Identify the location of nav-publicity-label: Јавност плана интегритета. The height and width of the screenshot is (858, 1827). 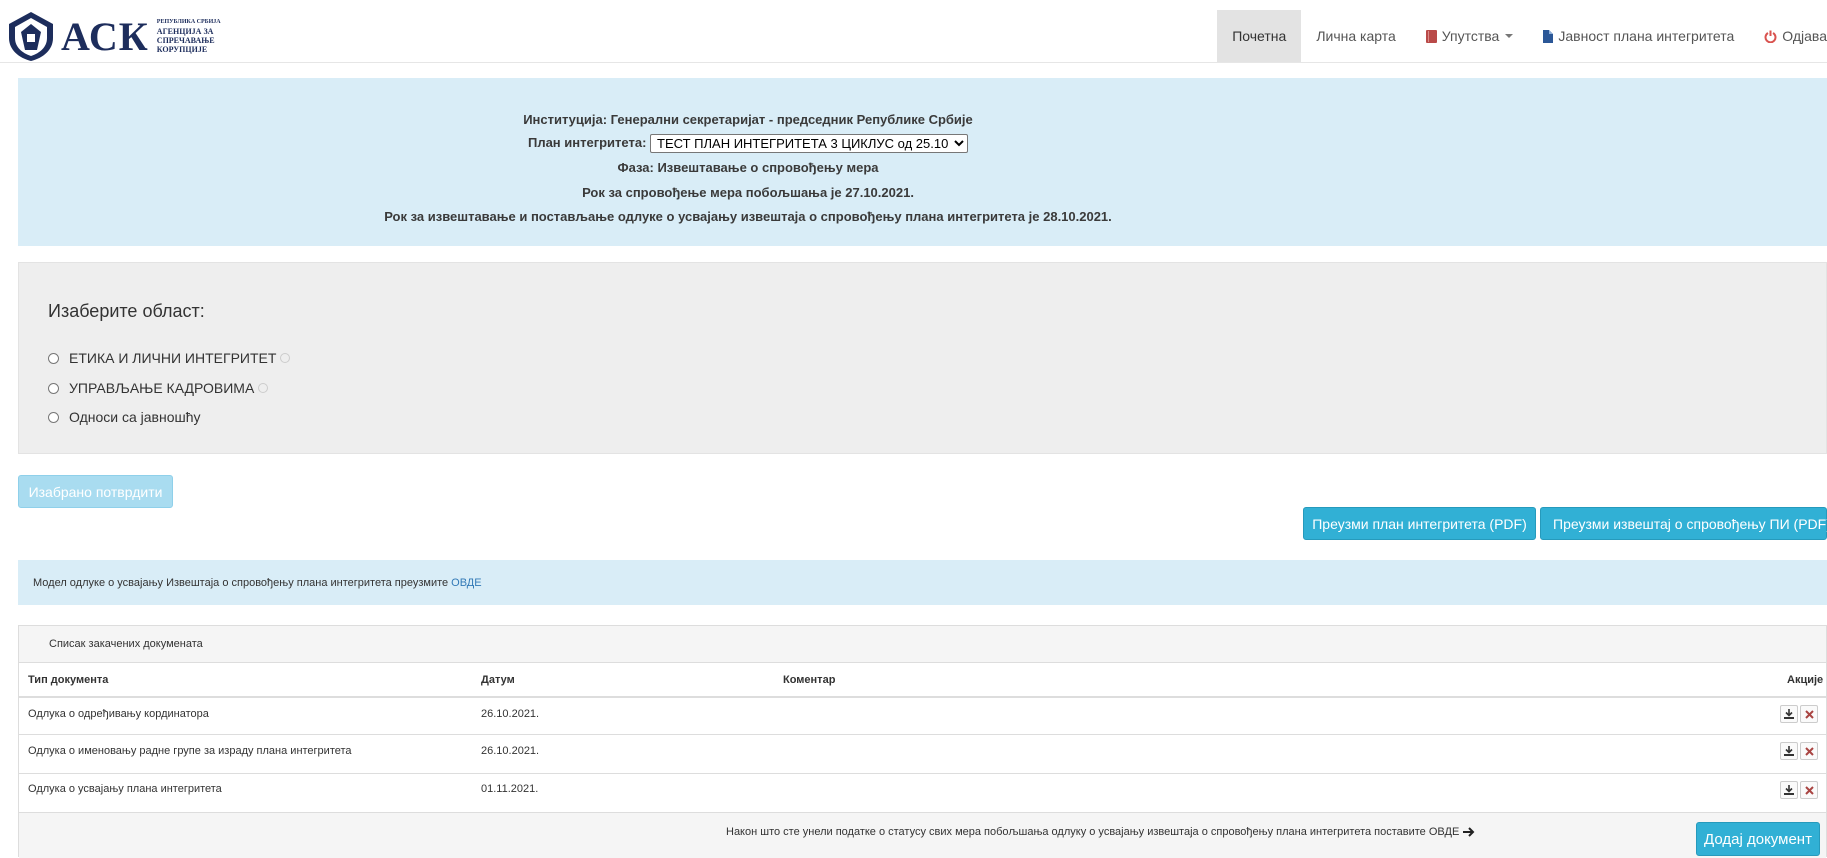
(1646, 36).